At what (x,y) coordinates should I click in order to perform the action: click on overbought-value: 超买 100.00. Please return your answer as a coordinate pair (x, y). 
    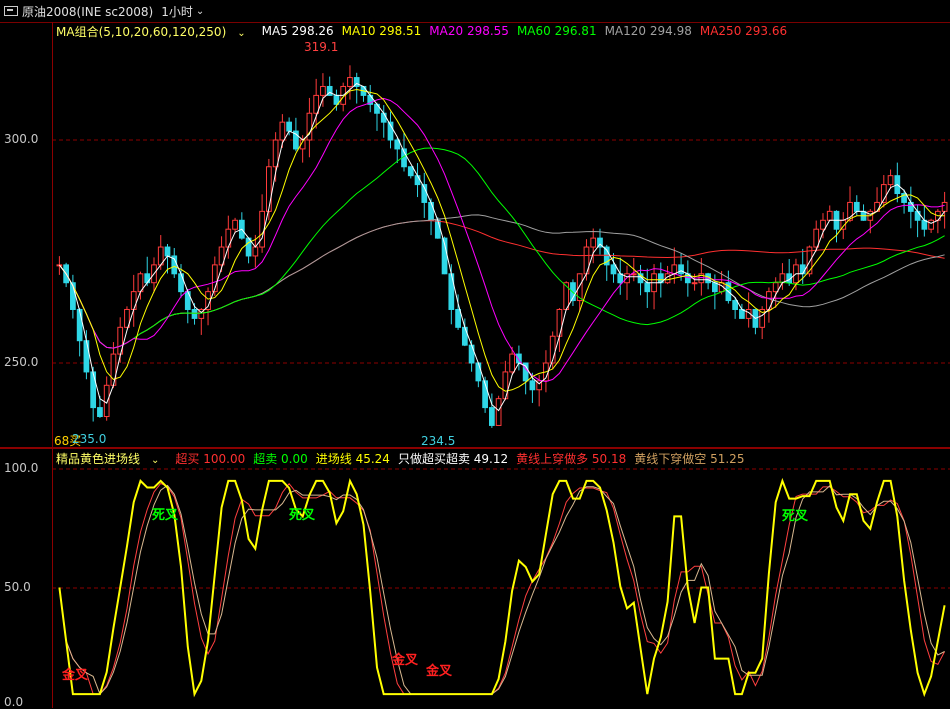
    Looking at the image, I should click on (210, 458).